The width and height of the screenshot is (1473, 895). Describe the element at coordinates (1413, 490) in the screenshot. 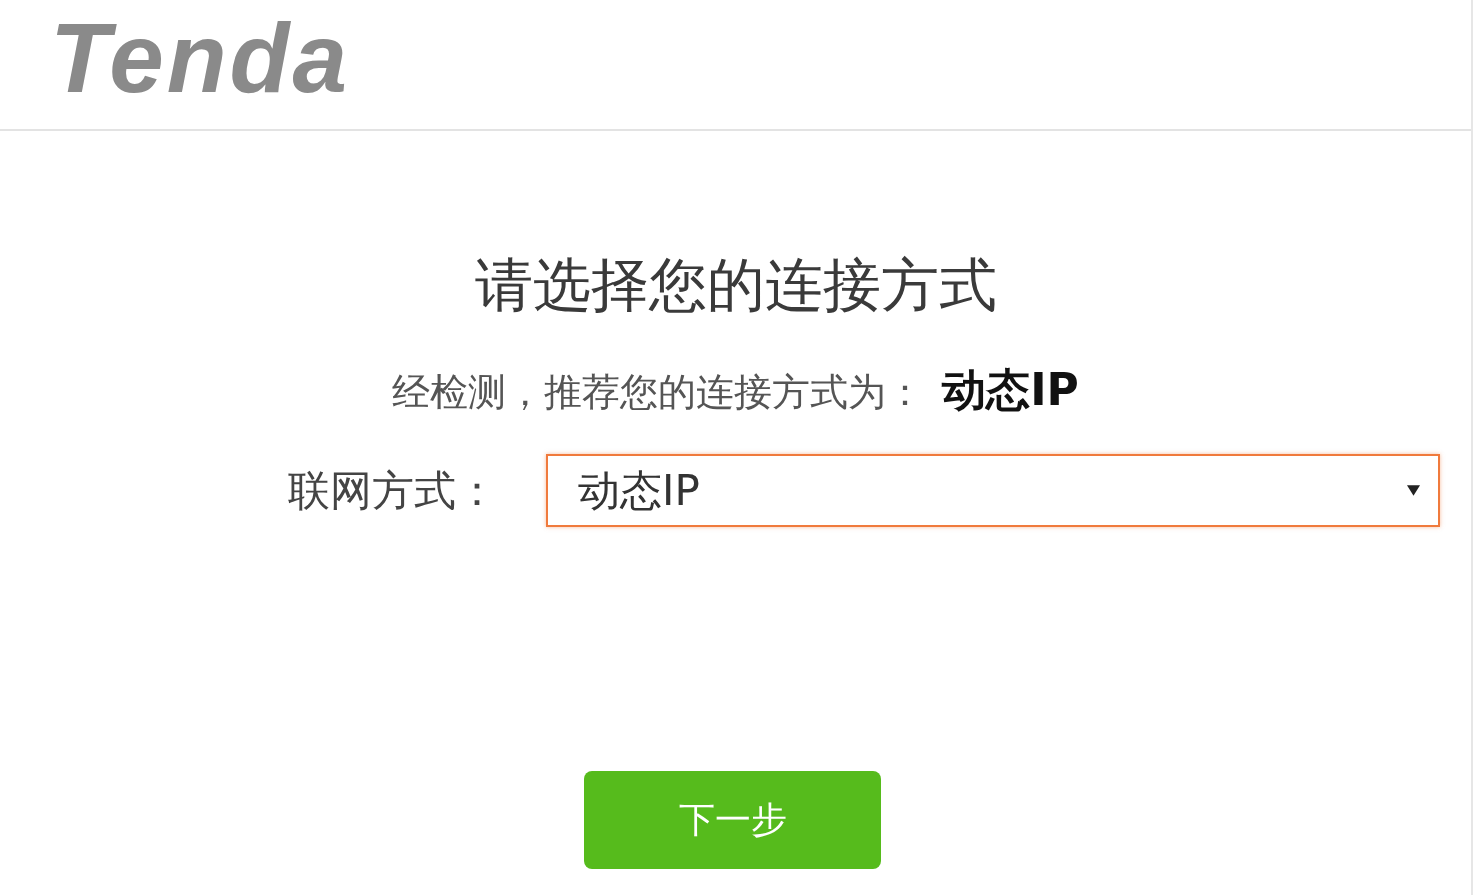

I see `caret-icon` at that location.